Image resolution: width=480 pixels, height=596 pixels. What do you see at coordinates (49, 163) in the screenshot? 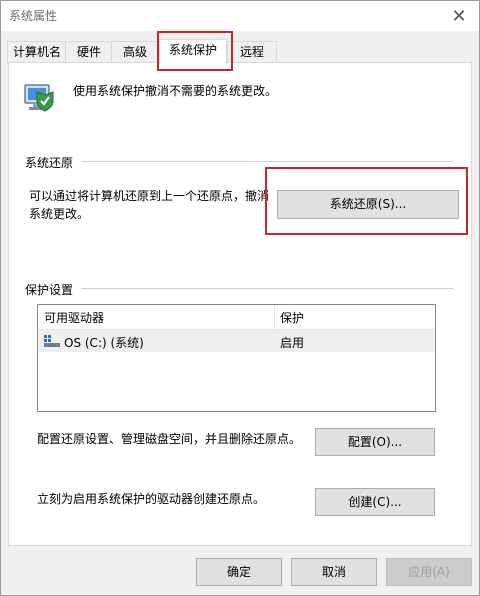
I see `system-restore-section-label: 系统还原` at bounding box center [49, 163].